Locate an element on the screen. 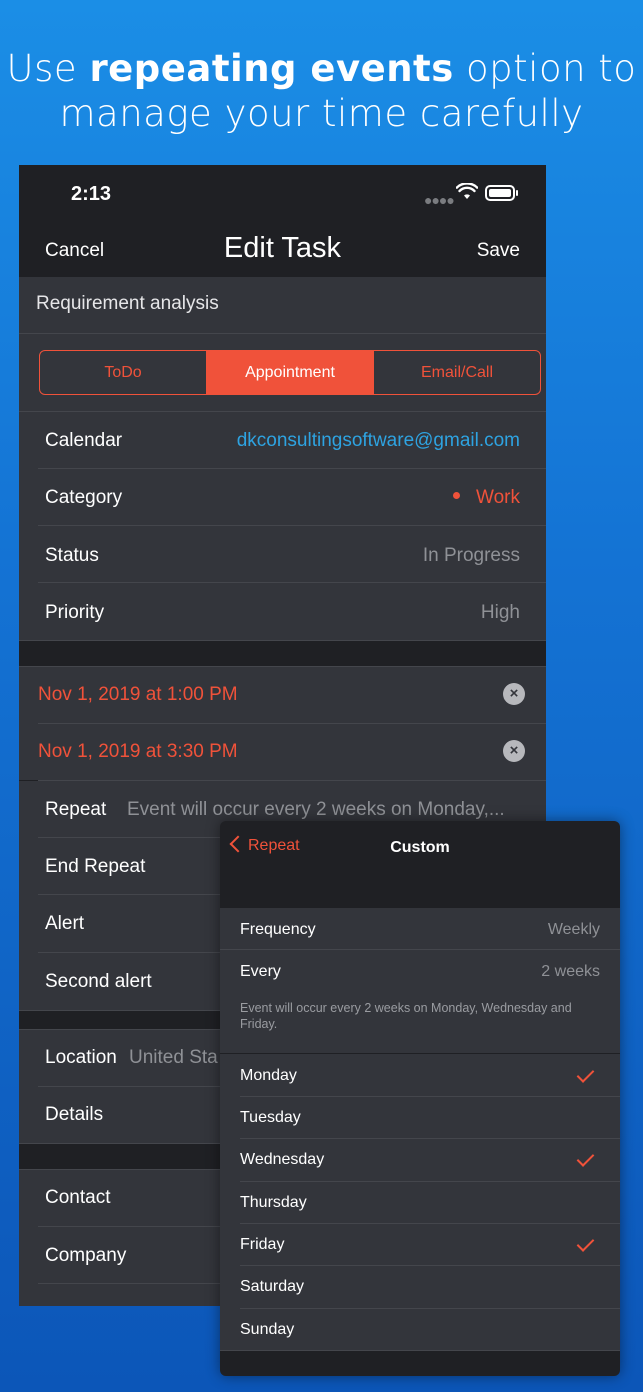 Image resolution: width=643 pixels, height=1392 pixels. repeat-label: Repeat is located at coordinates (76, 809).